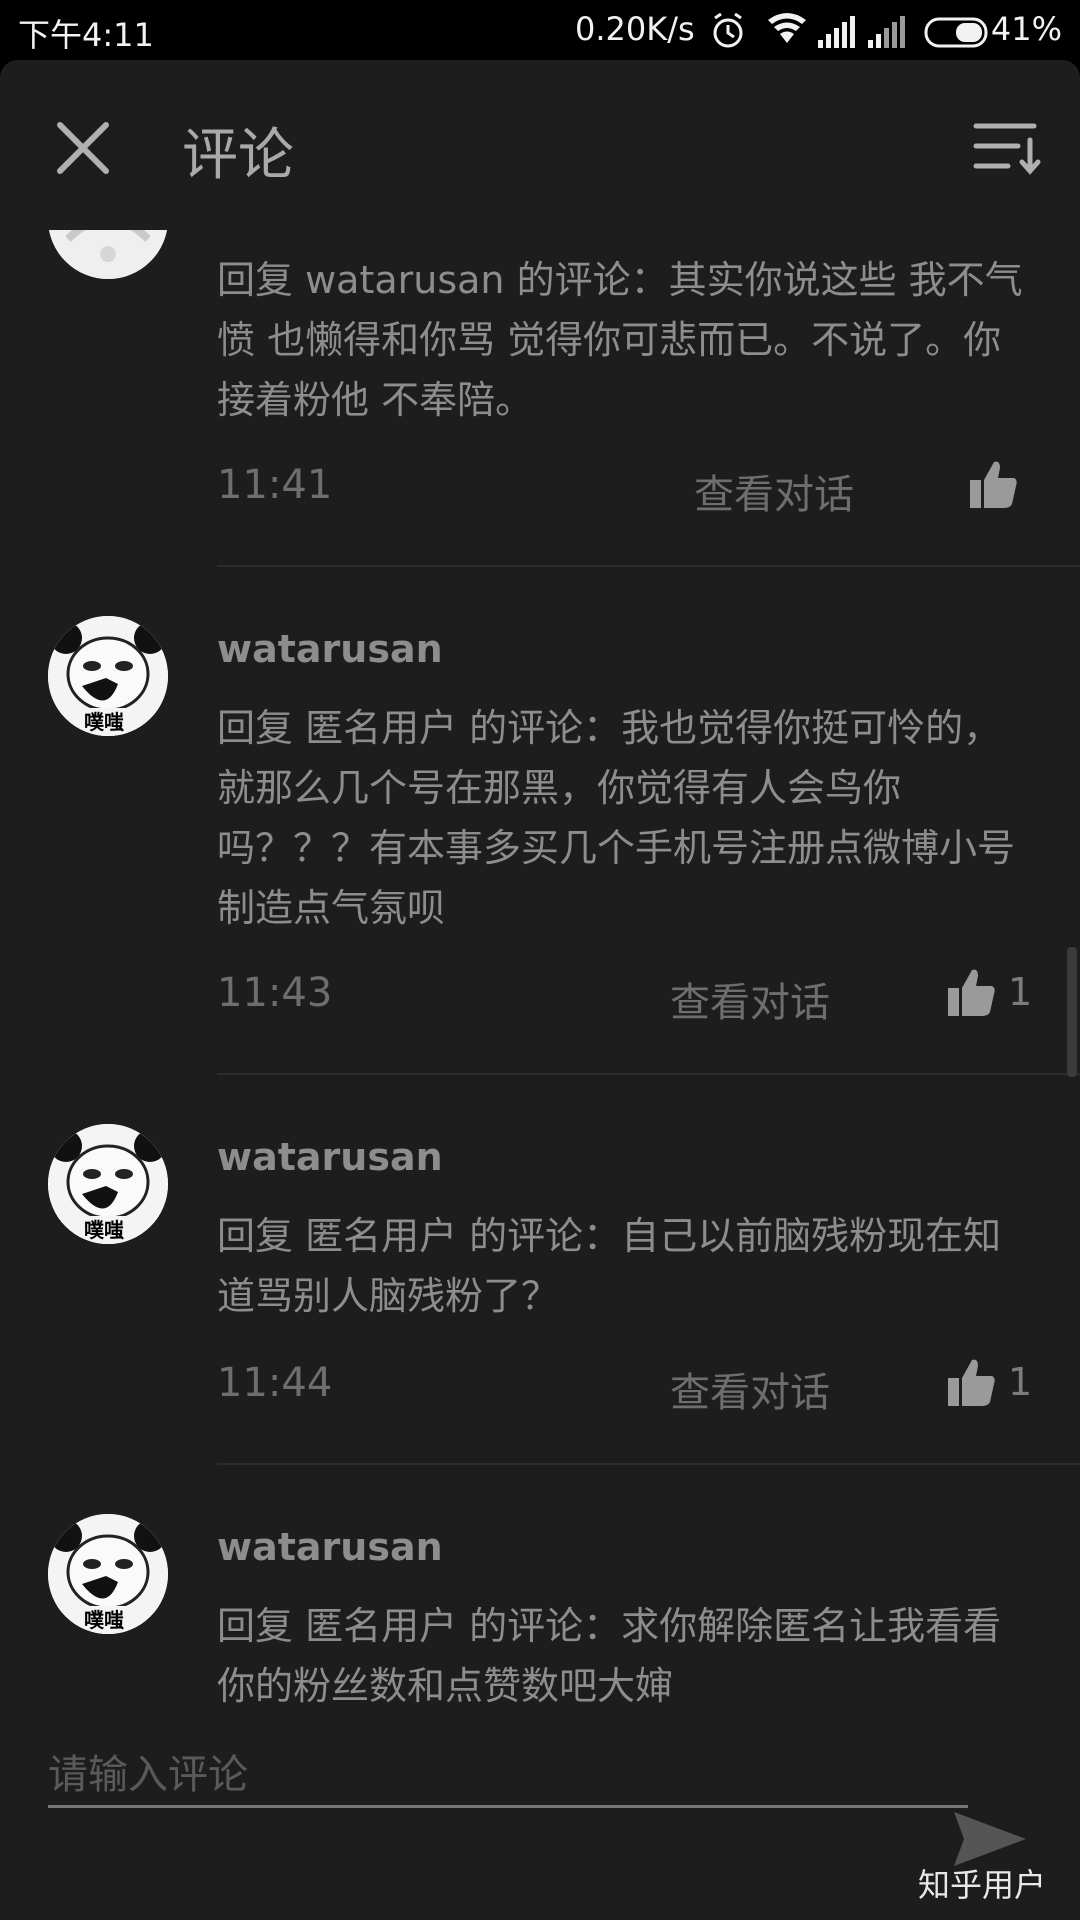  Describe the element at coordinates (540, 145) in the screenshot. I see `header: 评论` at that location.